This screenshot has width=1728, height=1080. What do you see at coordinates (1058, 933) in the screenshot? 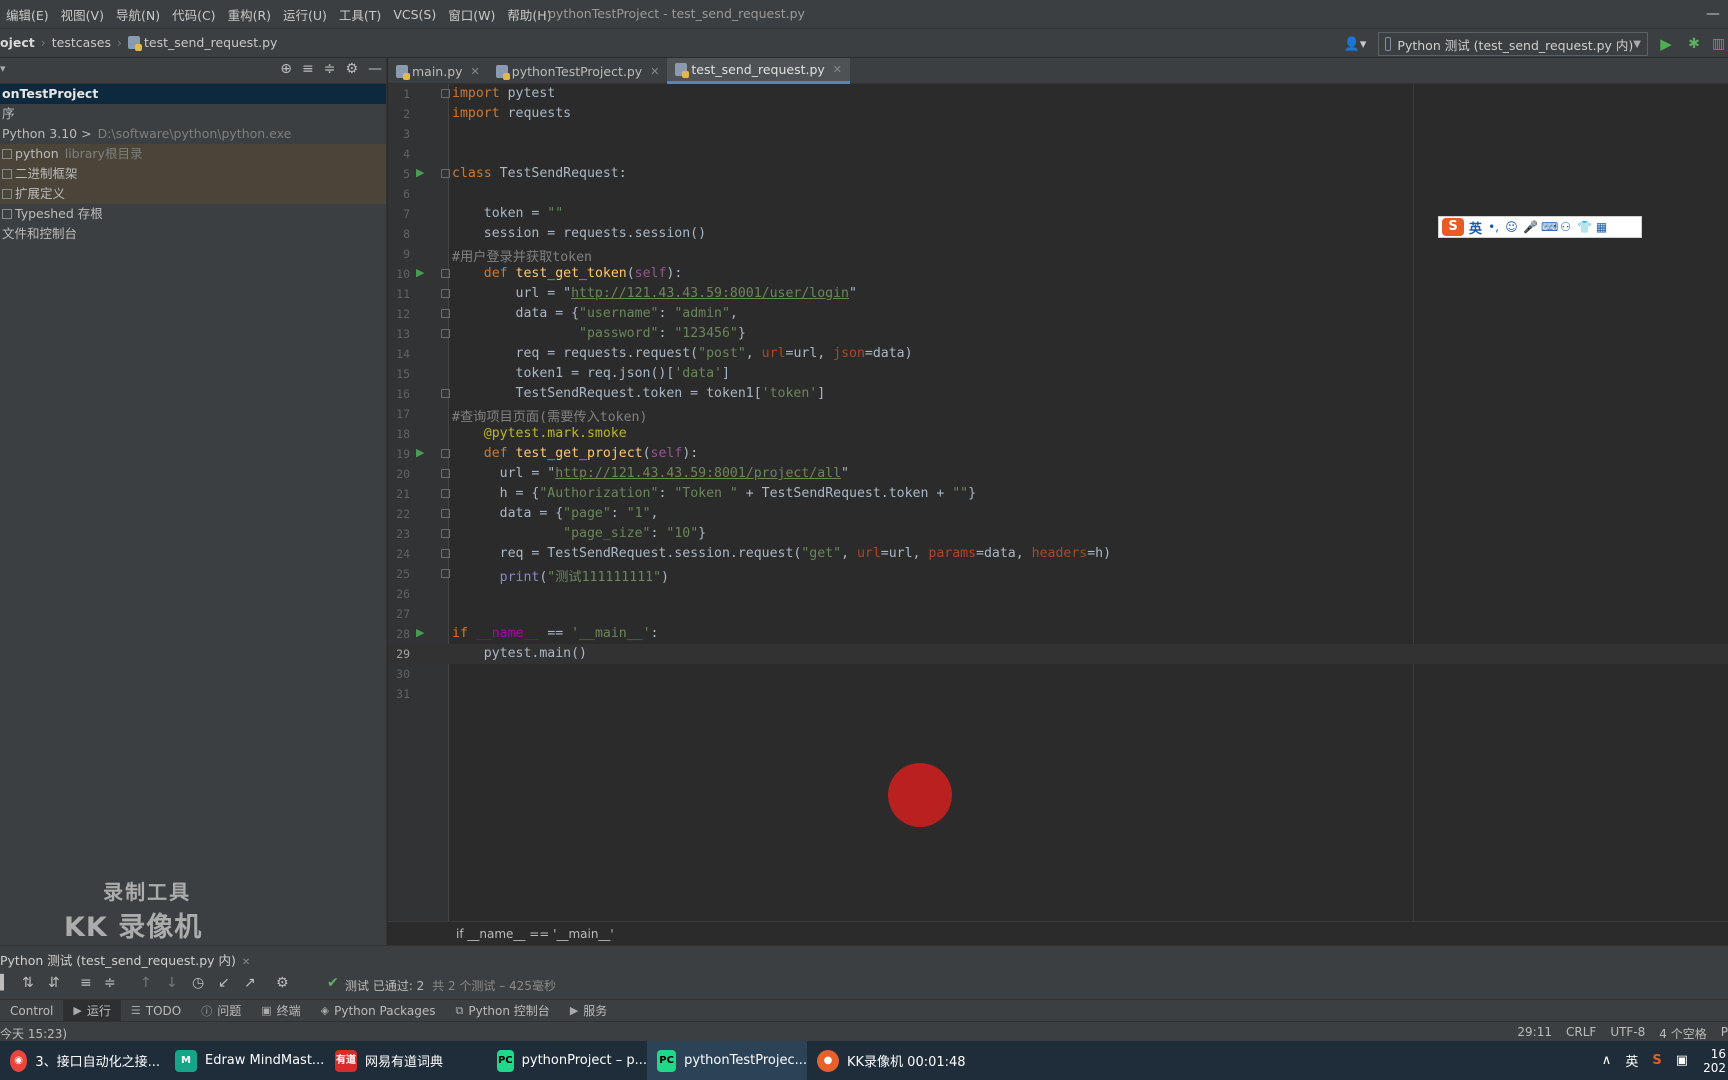
I see `editor-structure-breadcrumb: if __name__ == '__main__'` at bounding box center [1058, 933].